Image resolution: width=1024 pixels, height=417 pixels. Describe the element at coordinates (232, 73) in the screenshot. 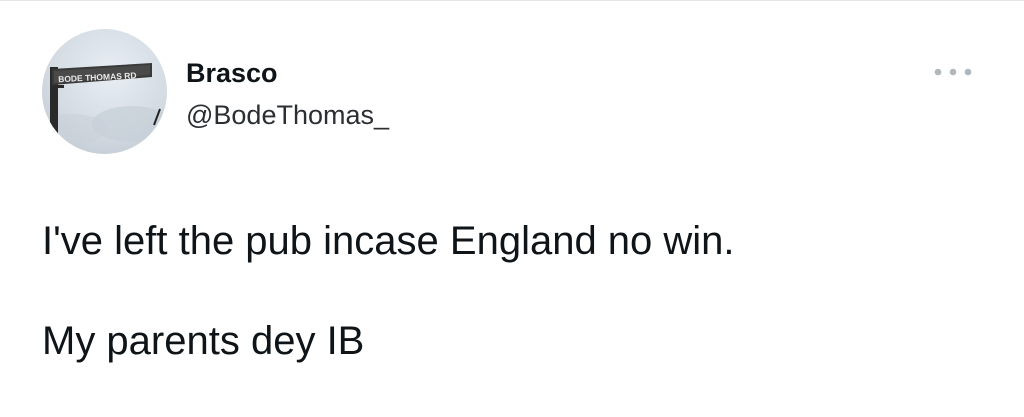

I see `author-display-name: Brasco` at that location.